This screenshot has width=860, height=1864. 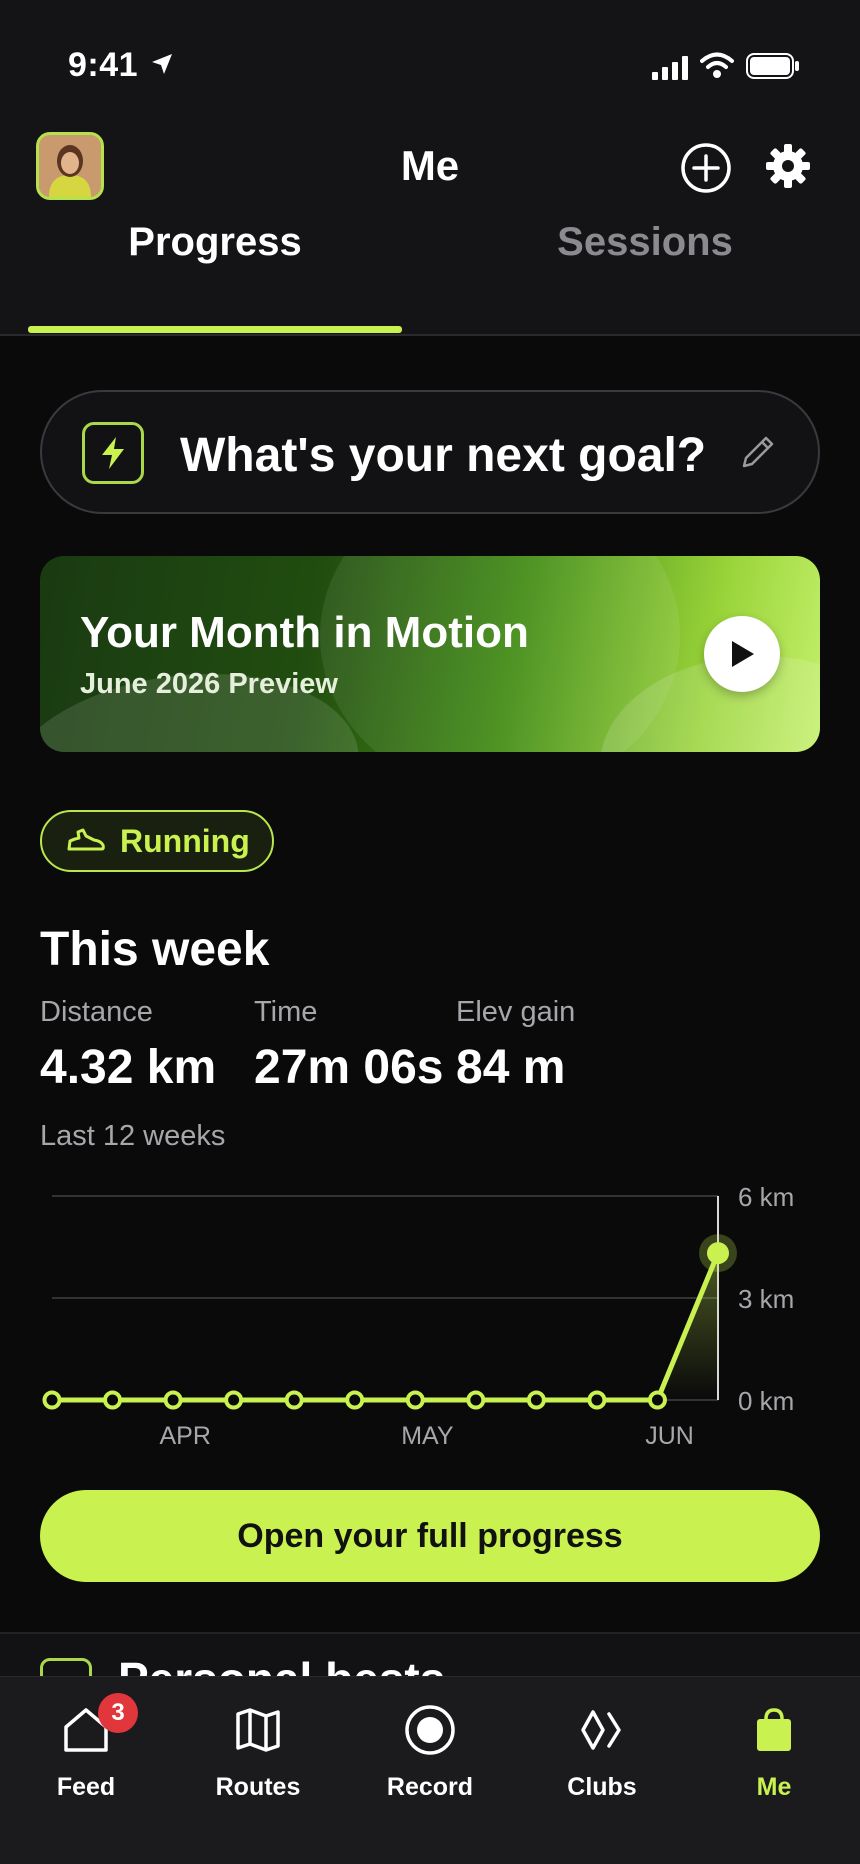 What do you see at coordinates (430, 1657) in the screenshot?
I see `personal-bests-section: Personal bests` at bounding box center [430, 1657].